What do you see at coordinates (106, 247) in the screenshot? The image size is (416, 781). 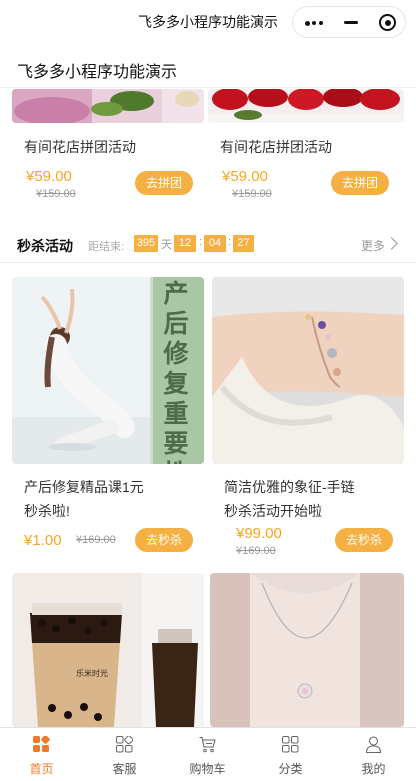 I see `countdown-label: 距结束:` at bounding box center [106, 247].